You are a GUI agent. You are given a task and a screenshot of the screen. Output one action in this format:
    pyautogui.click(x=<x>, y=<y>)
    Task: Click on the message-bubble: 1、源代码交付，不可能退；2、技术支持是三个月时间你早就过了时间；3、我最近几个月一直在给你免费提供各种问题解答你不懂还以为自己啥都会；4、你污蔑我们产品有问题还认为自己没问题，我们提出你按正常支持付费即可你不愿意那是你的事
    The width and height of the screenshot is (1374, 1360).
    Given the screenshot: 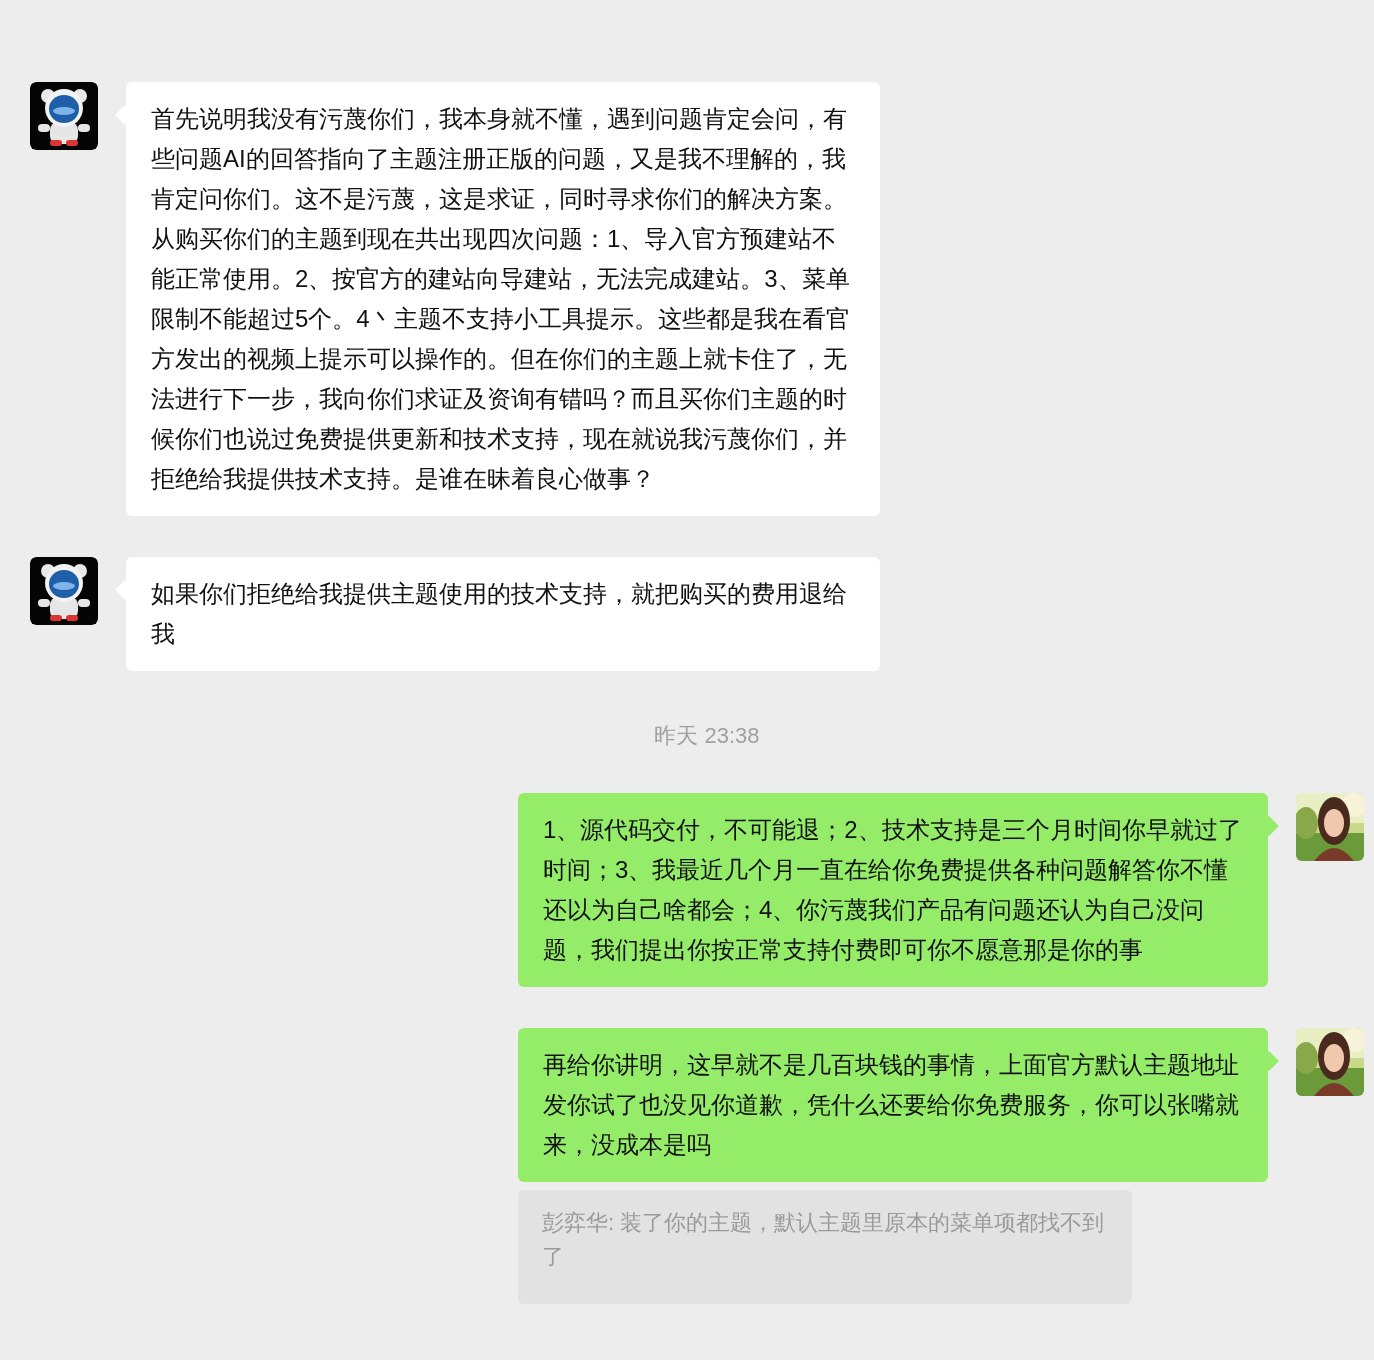 What is the action you would take?
    pyautogui.click(x=893, y=890)
    